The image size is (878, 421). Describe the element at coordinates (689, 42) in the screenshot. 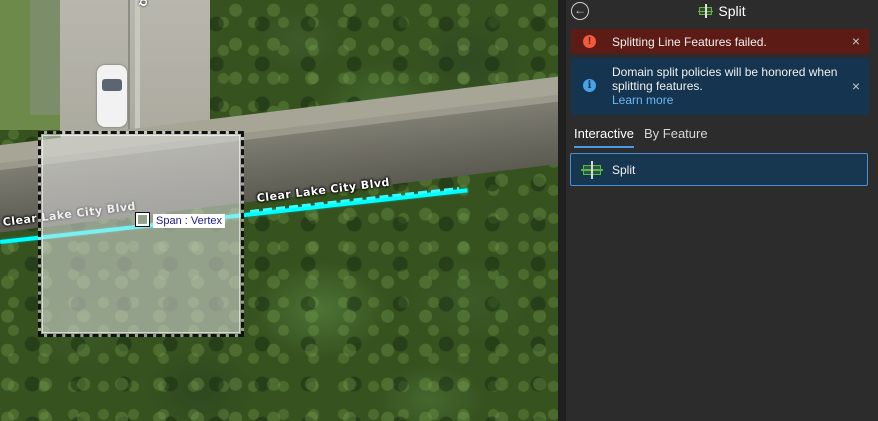

I see `error-message-text: Splitting Line Features failed.` at that location.